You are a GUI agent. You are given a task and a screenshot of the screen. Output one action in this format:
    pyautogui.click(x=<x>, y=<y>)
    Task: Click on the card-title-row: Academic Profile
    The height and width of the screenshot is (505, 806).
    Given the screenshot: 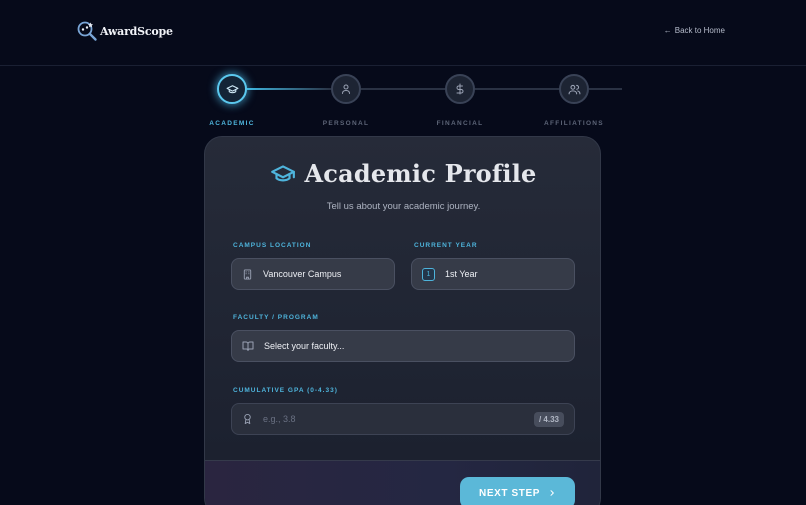 What is the action you would take?
    pyautogui.click(x=402, y=173)
    